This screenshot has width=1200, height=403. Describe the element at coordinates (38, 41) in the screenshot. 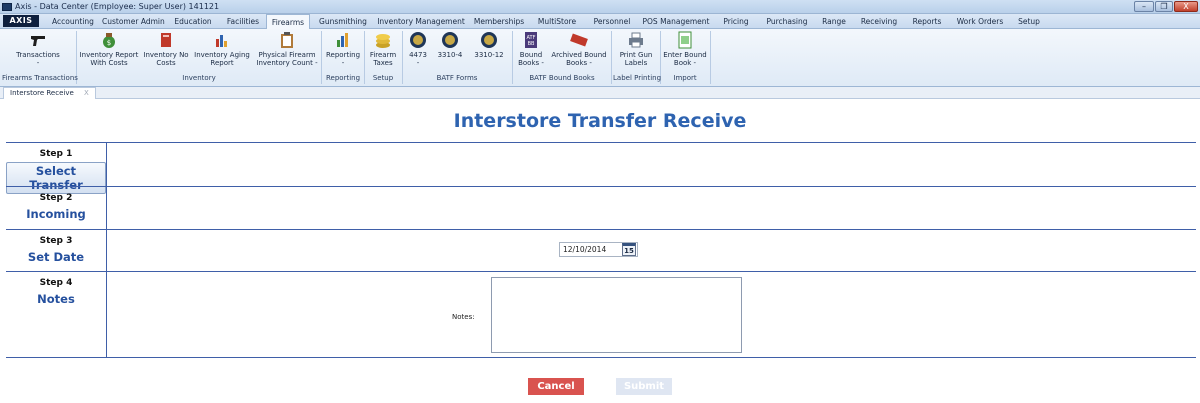

I see `pistol-icon` at that location.